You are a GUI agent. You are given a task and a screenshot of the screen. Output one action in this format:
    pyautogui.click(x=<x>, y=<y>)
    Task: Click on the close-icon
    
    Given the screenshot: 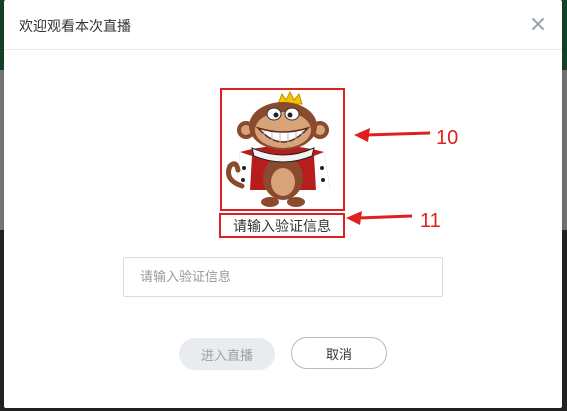 What is the action you would take?
    pyautogui.click(x=538, y=24)
    